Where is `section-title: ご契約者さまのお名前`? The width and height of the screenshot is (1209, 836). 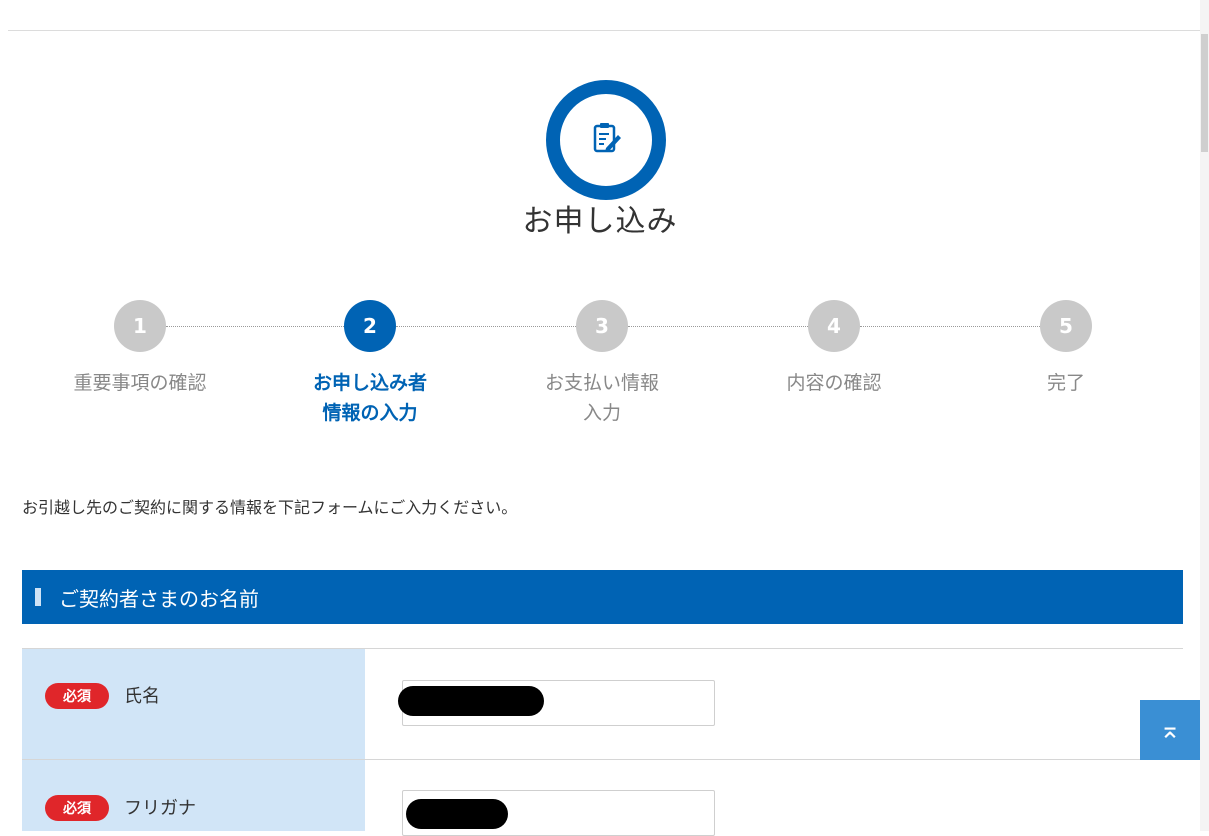 section-title: ご契約者さまのお名前 is located at coordinates (159, 598).